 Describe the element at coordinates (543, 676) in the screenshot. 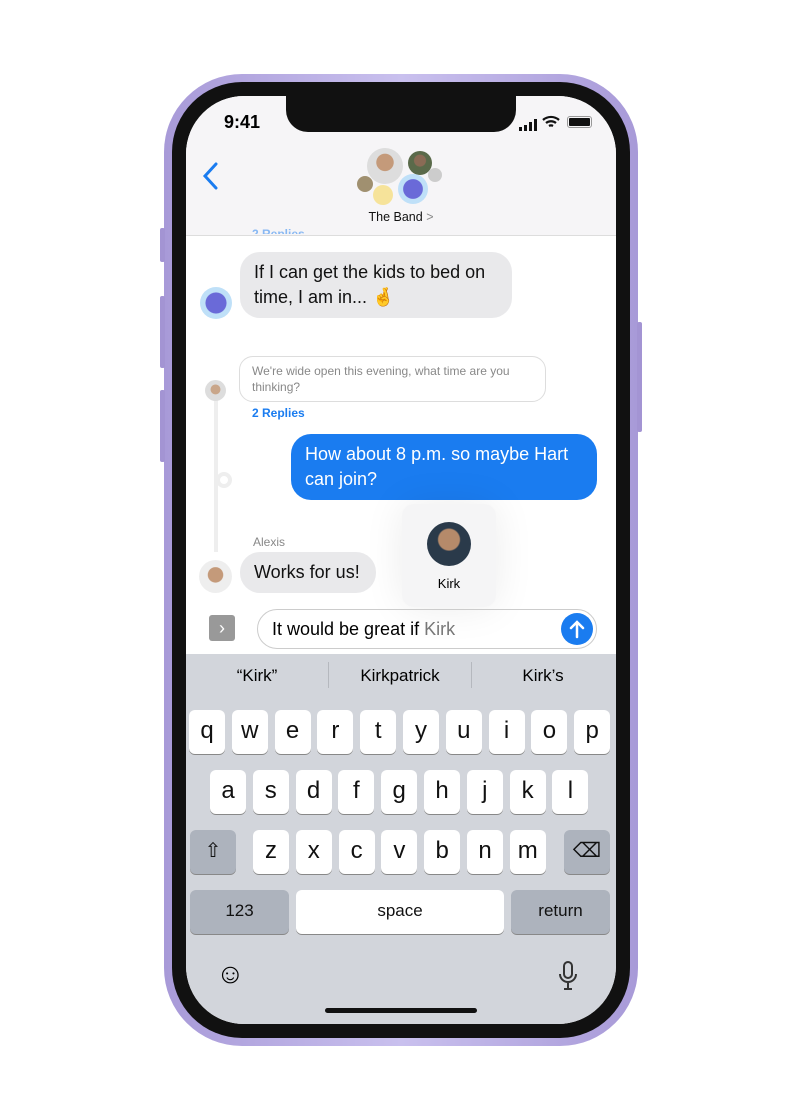

I see `suggestion: Kirk’s` at that location.